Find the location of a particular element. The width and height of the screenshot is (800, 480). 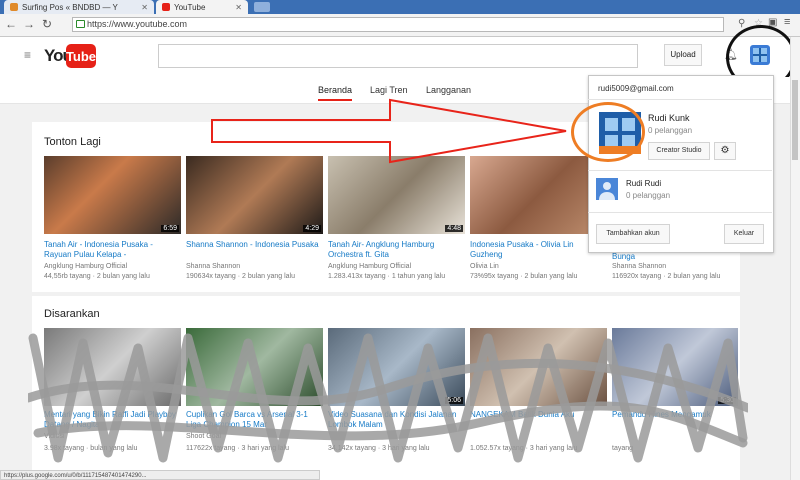

creator-studio-button: Creator Studio is located at coordinates (679, 151).